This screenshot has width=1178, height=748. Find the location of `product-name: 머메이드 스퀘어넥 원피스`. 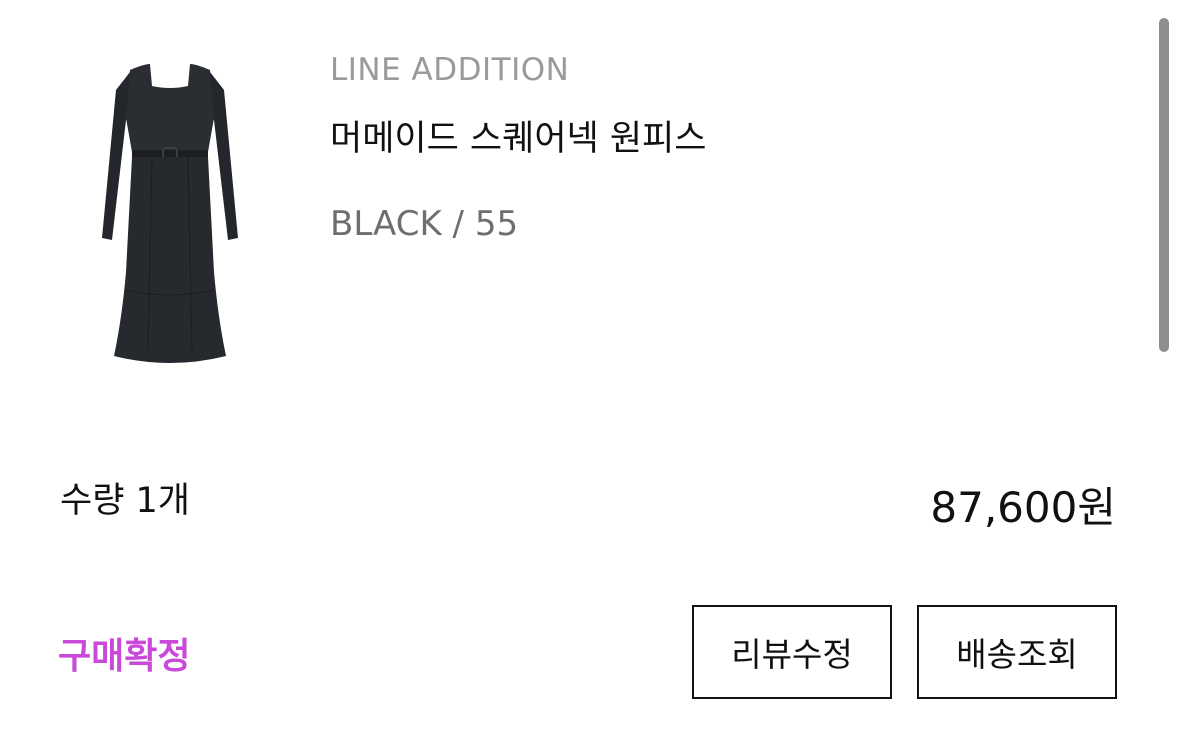

product-name: 머메이드 스퀘어넥 원피스 is located at coordinates (518, 135).